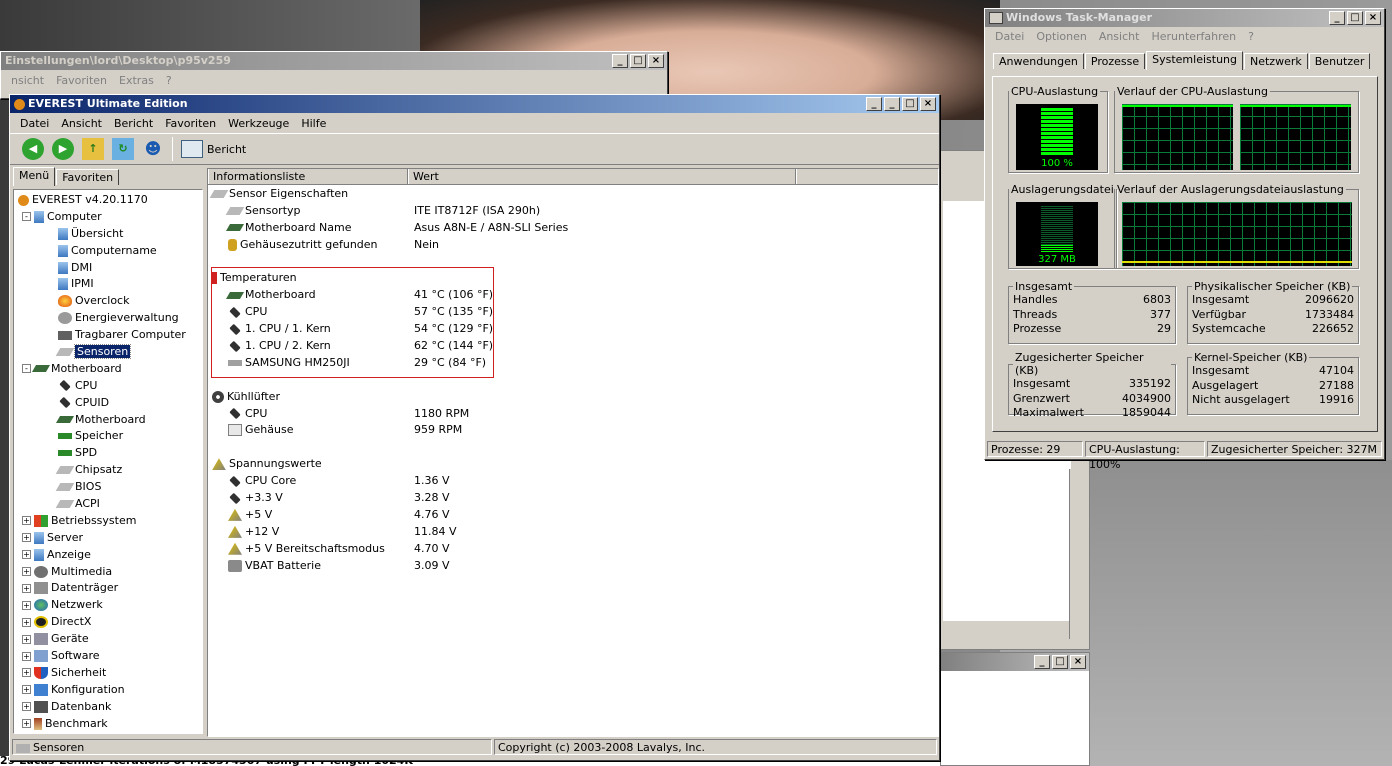  Describe the element at coordinates (573, 211) in the screenshot. I see `list-row: Sensortyp ITE IT8712F (ISA 290h)` at that location.